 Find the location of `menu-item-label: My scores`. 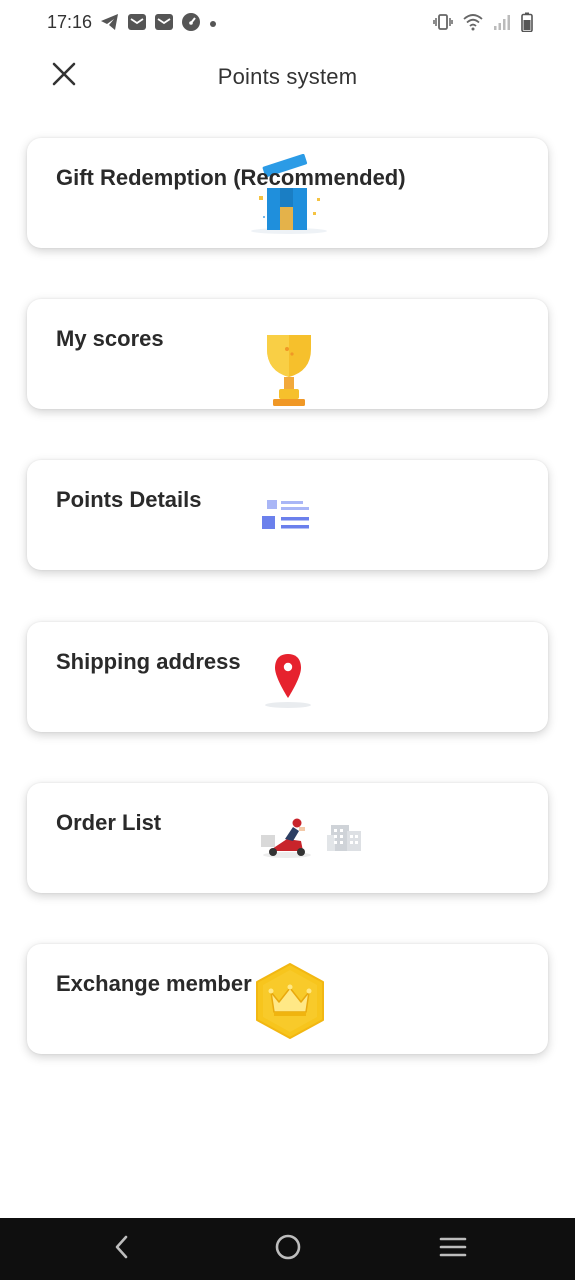

menu-item-label: My scores is located at coordinates (110, 338).